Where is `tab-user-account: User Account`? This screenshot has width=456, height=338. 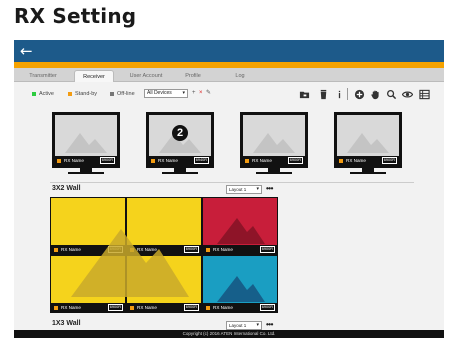
tab-user-account: User Account is located at coordinates (146, 76).